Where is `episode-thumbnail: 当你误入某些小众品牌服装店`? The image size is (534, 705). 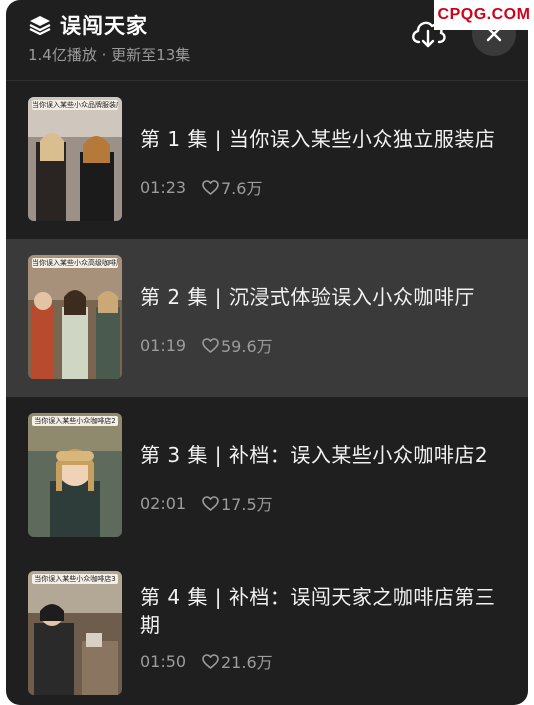
episode-thumbnail: 当你误入某些小众品牌服装店 is located at coordinates (75, 159).